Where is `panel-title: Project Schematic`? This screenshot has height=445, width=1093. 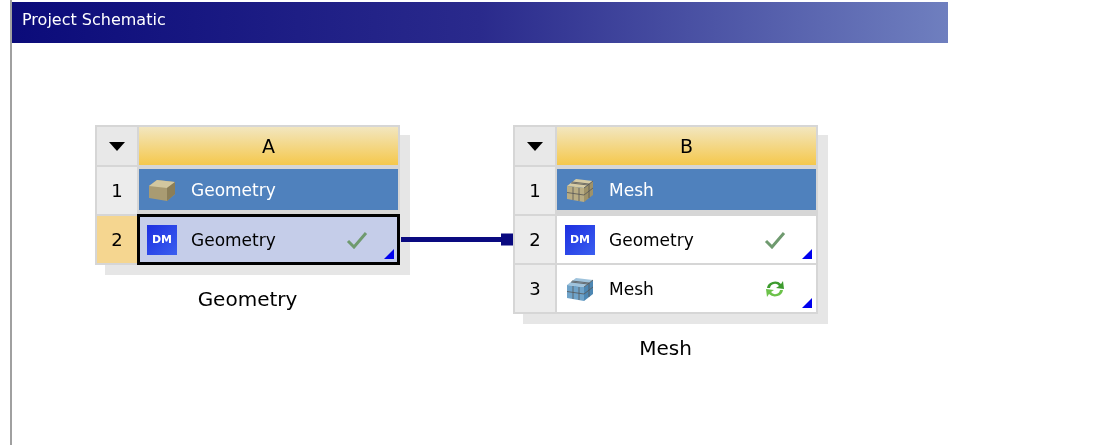 panel-title: Project Schematic is located at coordinates (480, 22).